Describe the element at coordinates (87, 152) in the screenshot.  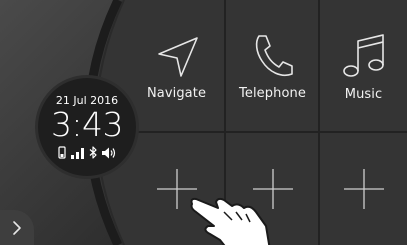
I see `status-icons` at that location.